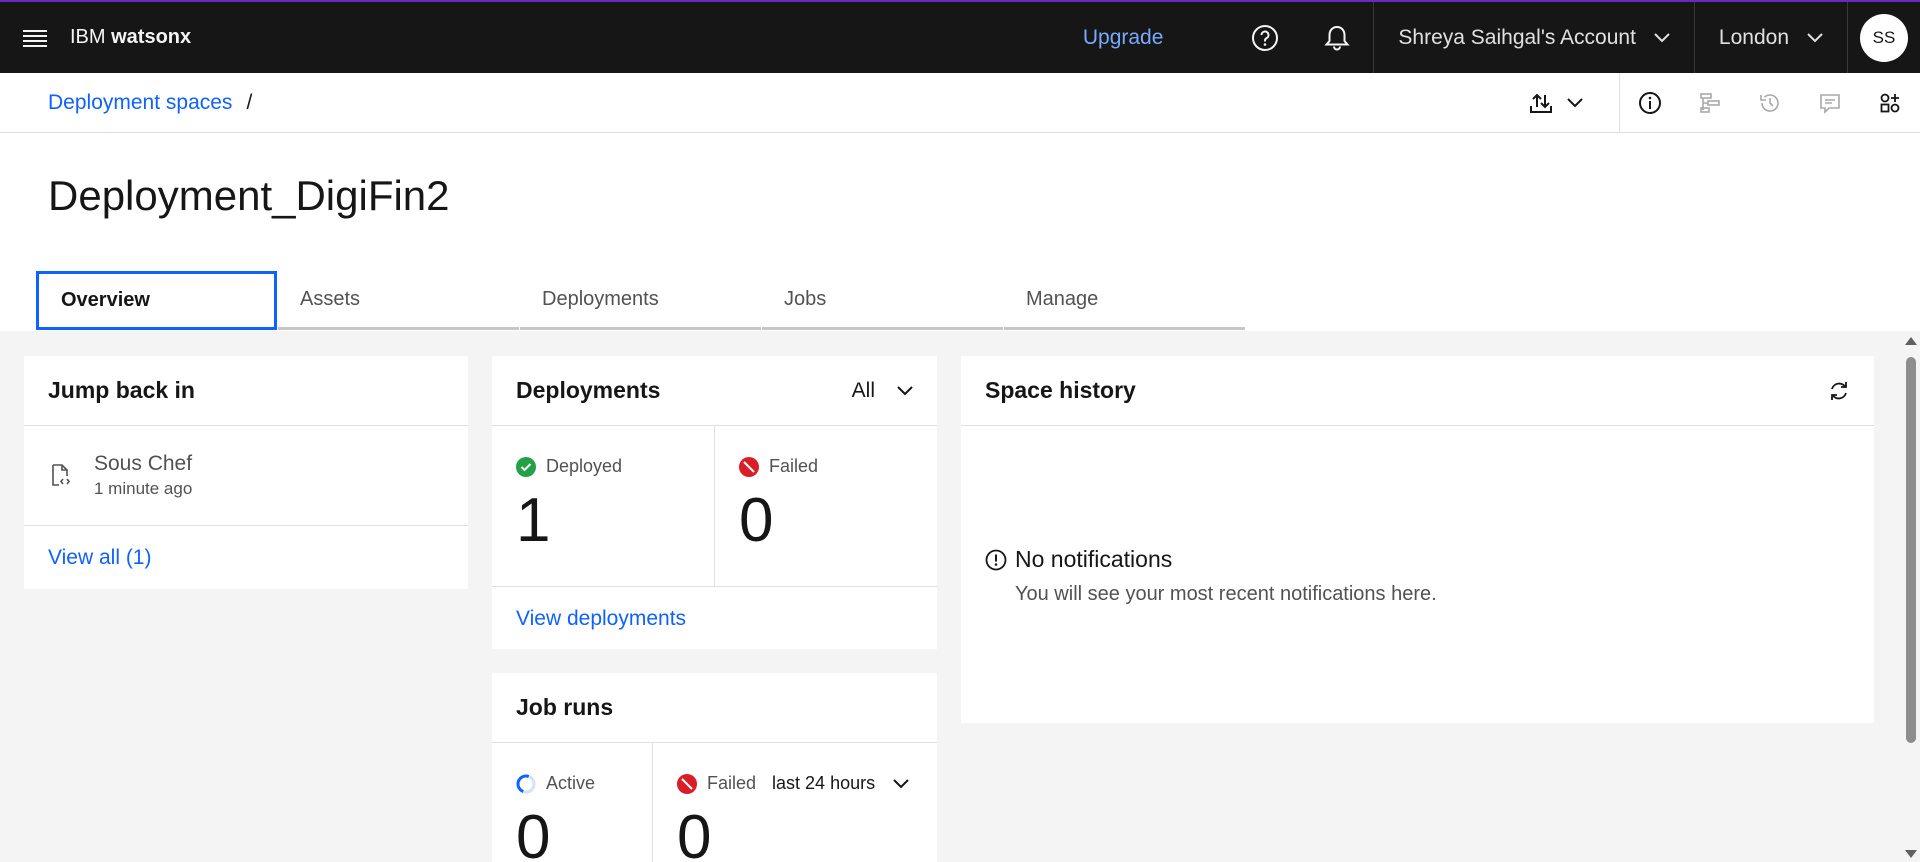 Image resolution: width=1920 pixels, height=862 pixels. What do you see at coordinates (1060, 390) in the screenshot?
I see `card-title: Space history` at bounding box center [1060, 390].